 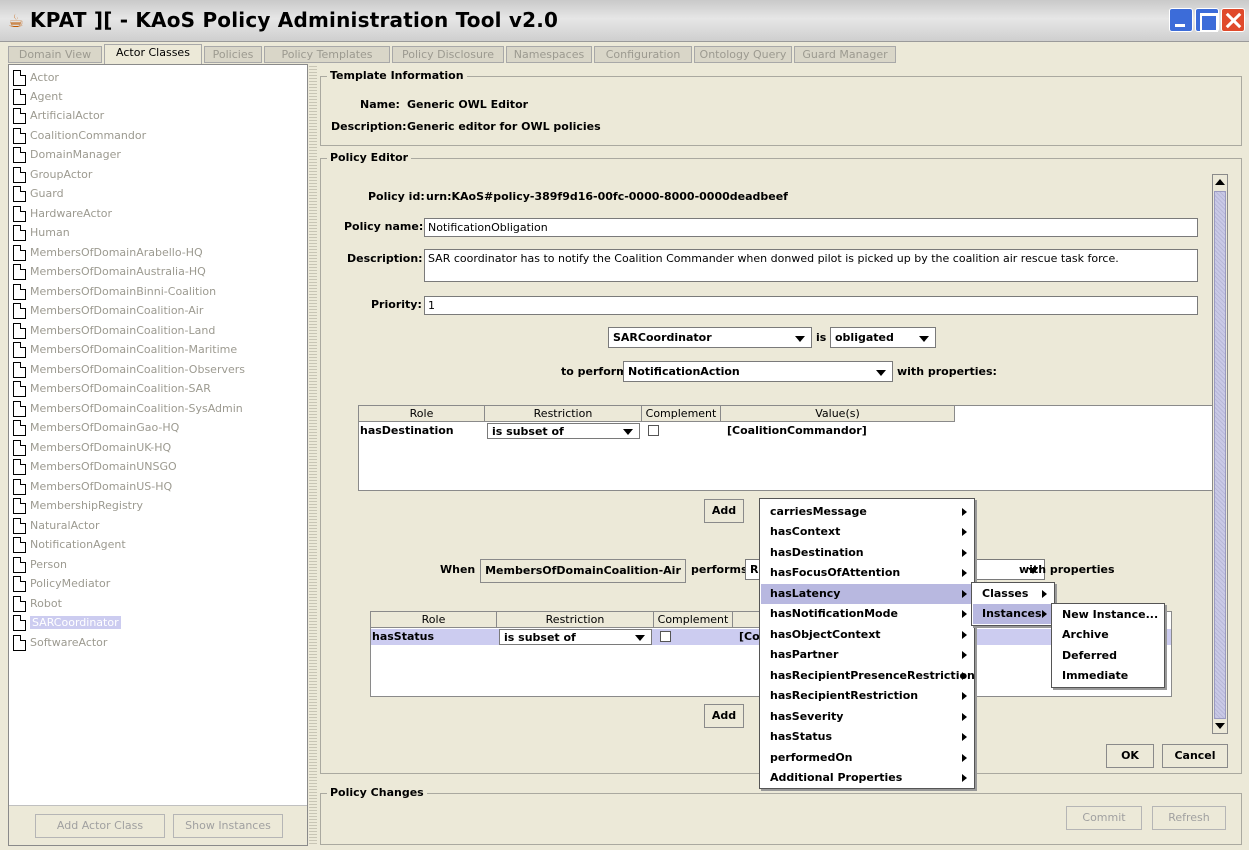 I want to click on tab-domain-view: Domain View, so click(x=55, y=54).